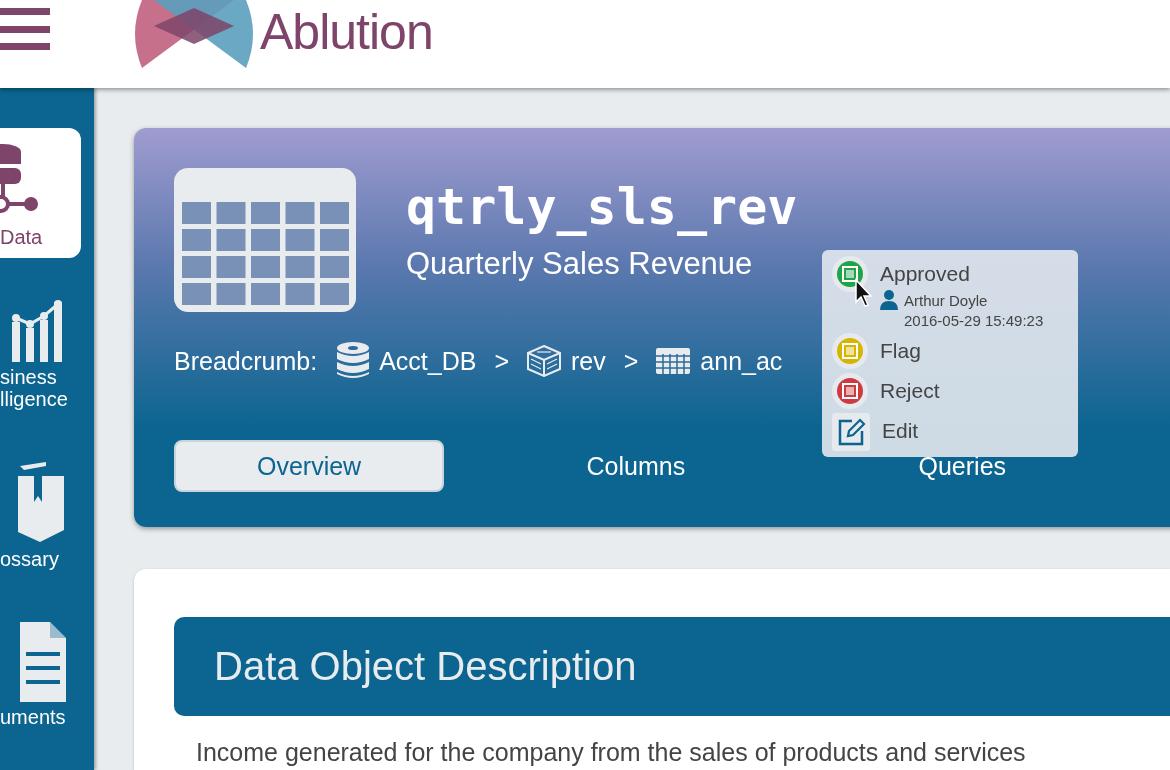 The image size is (1170, 770). Describe the element at coordinates (43, 662) in the screenshot. I see `document-icon` at that location.